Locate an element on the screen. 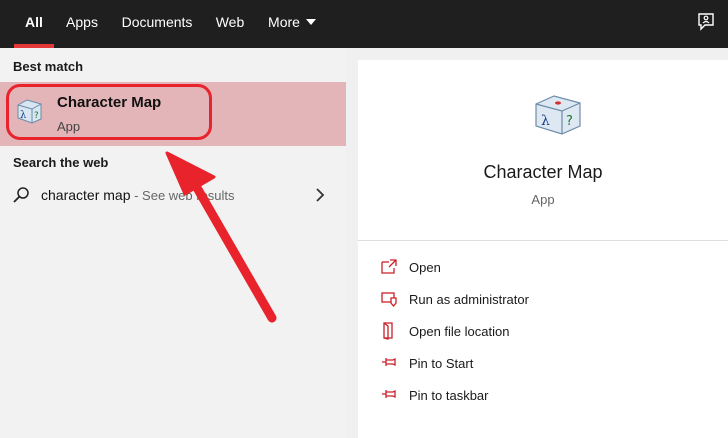  chevron-right-icon is located at coordinates (320, 195).